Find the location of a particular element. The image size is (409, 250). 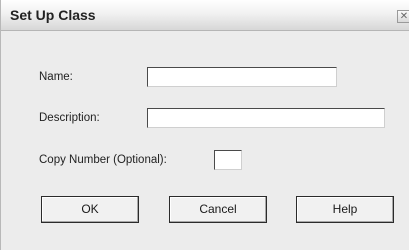

title-bar: Set Up Class ✕ is located at coordinates (205, 15).